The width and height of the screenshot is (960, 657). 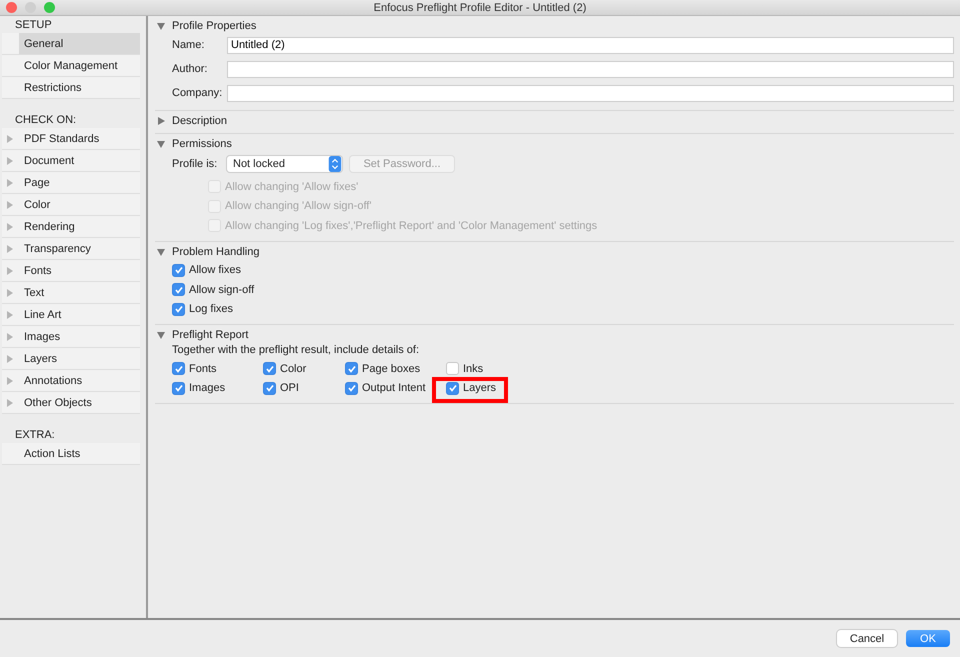 I want to click on sidebar-item: Line Art, so click(x=71, y=315).